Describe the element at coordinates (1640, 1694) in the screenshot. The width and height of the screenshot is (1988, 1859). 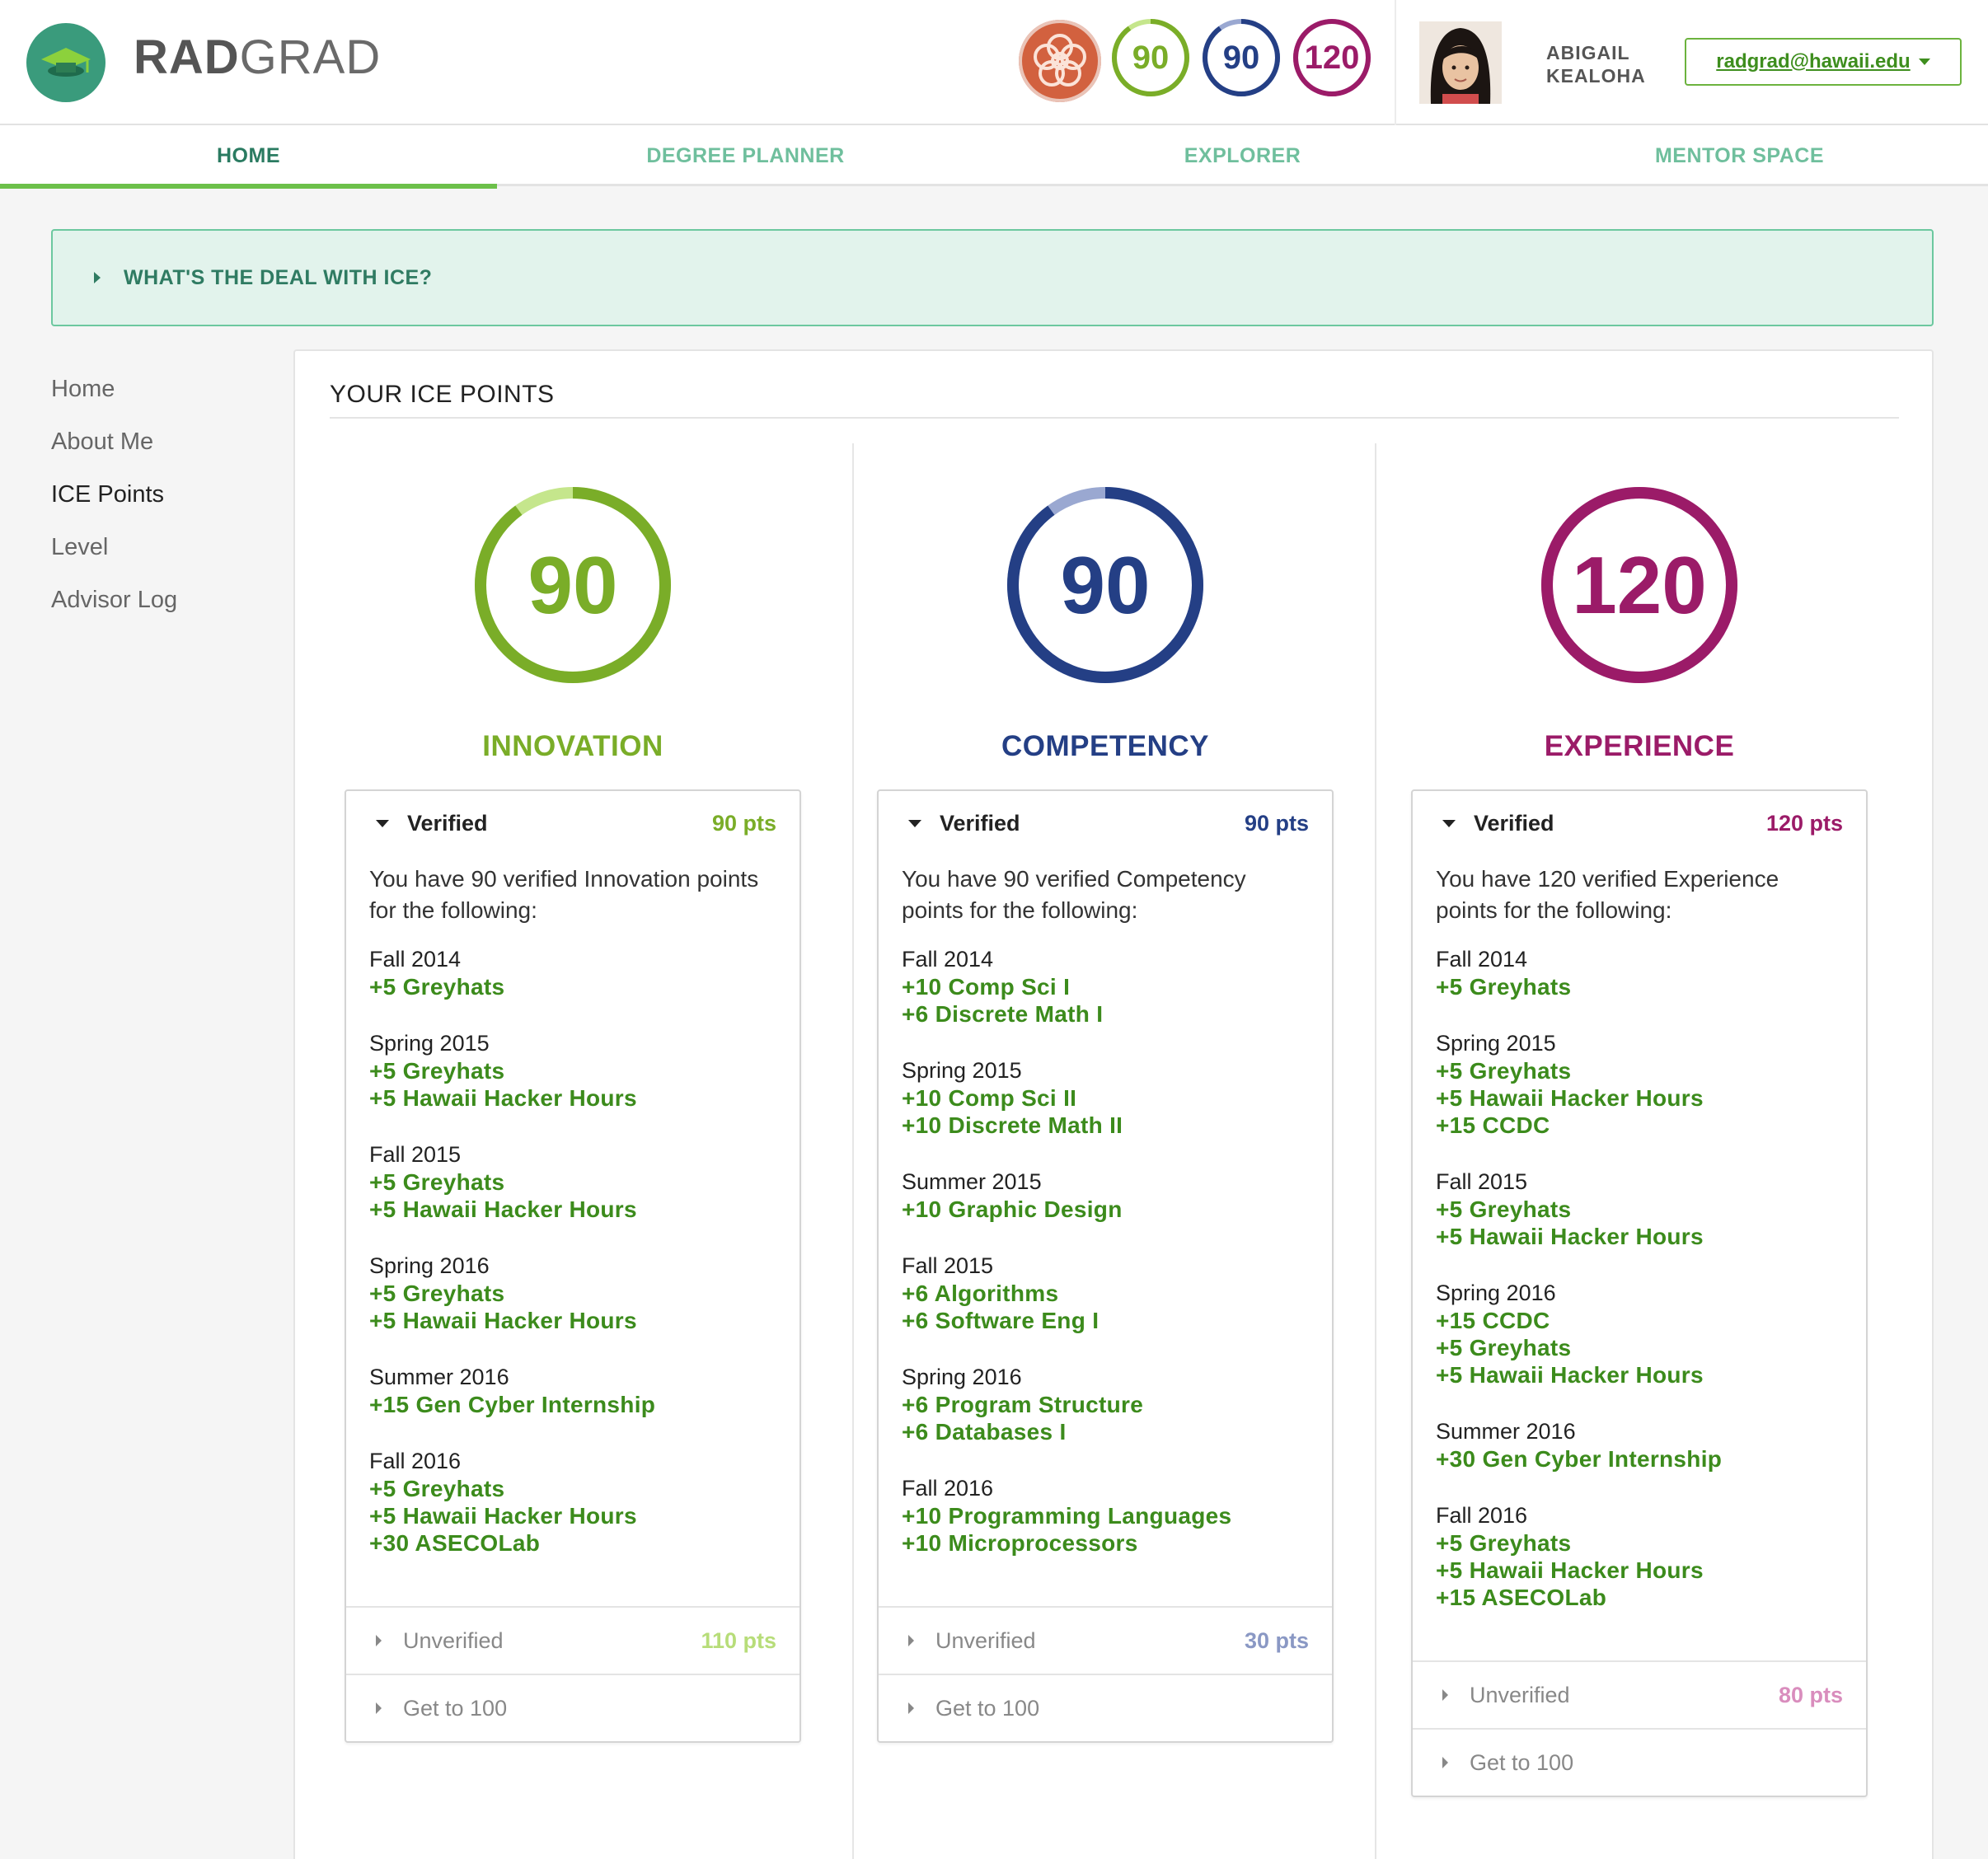
I see `unverified-accordion: Unverified 80 pts` at that location.